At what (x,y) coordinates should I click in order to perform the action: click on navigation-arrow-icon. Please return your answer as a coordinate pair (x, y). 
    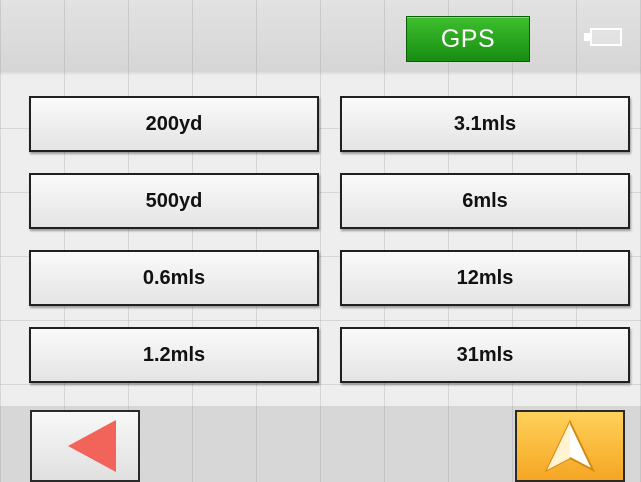
    Looking at the image, I should click on (570, 446).